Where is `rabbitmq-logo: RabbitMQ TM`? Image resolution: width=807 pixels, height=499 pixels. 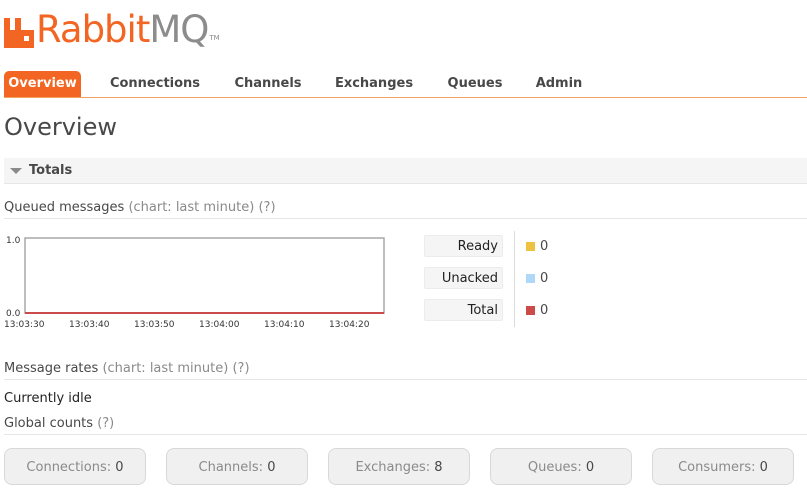 rabbitmq-logo: RabbitMQ TM is located at coordinates (112, 30).